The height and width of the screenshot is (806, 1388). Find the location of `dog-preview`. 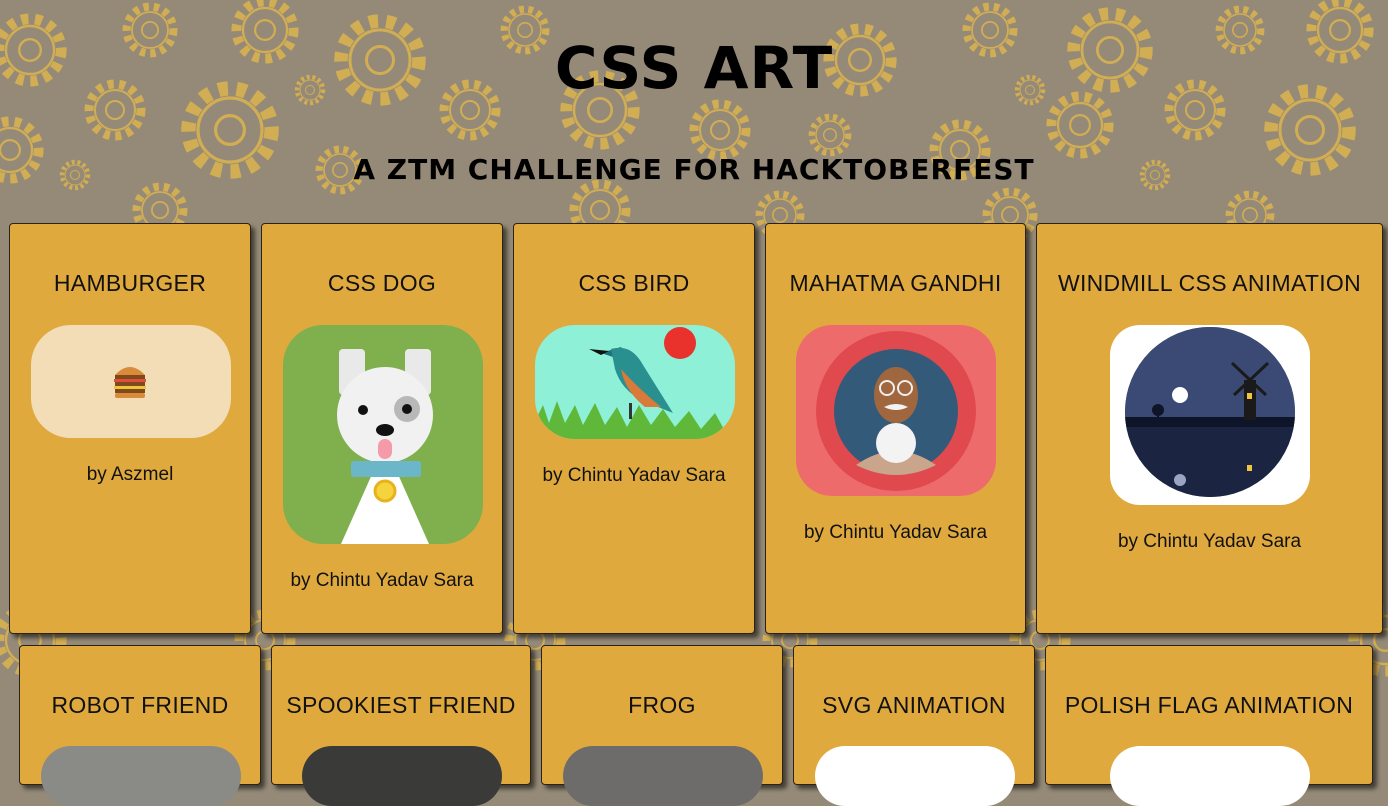

dog-preview is located at coordinates (383, 434).